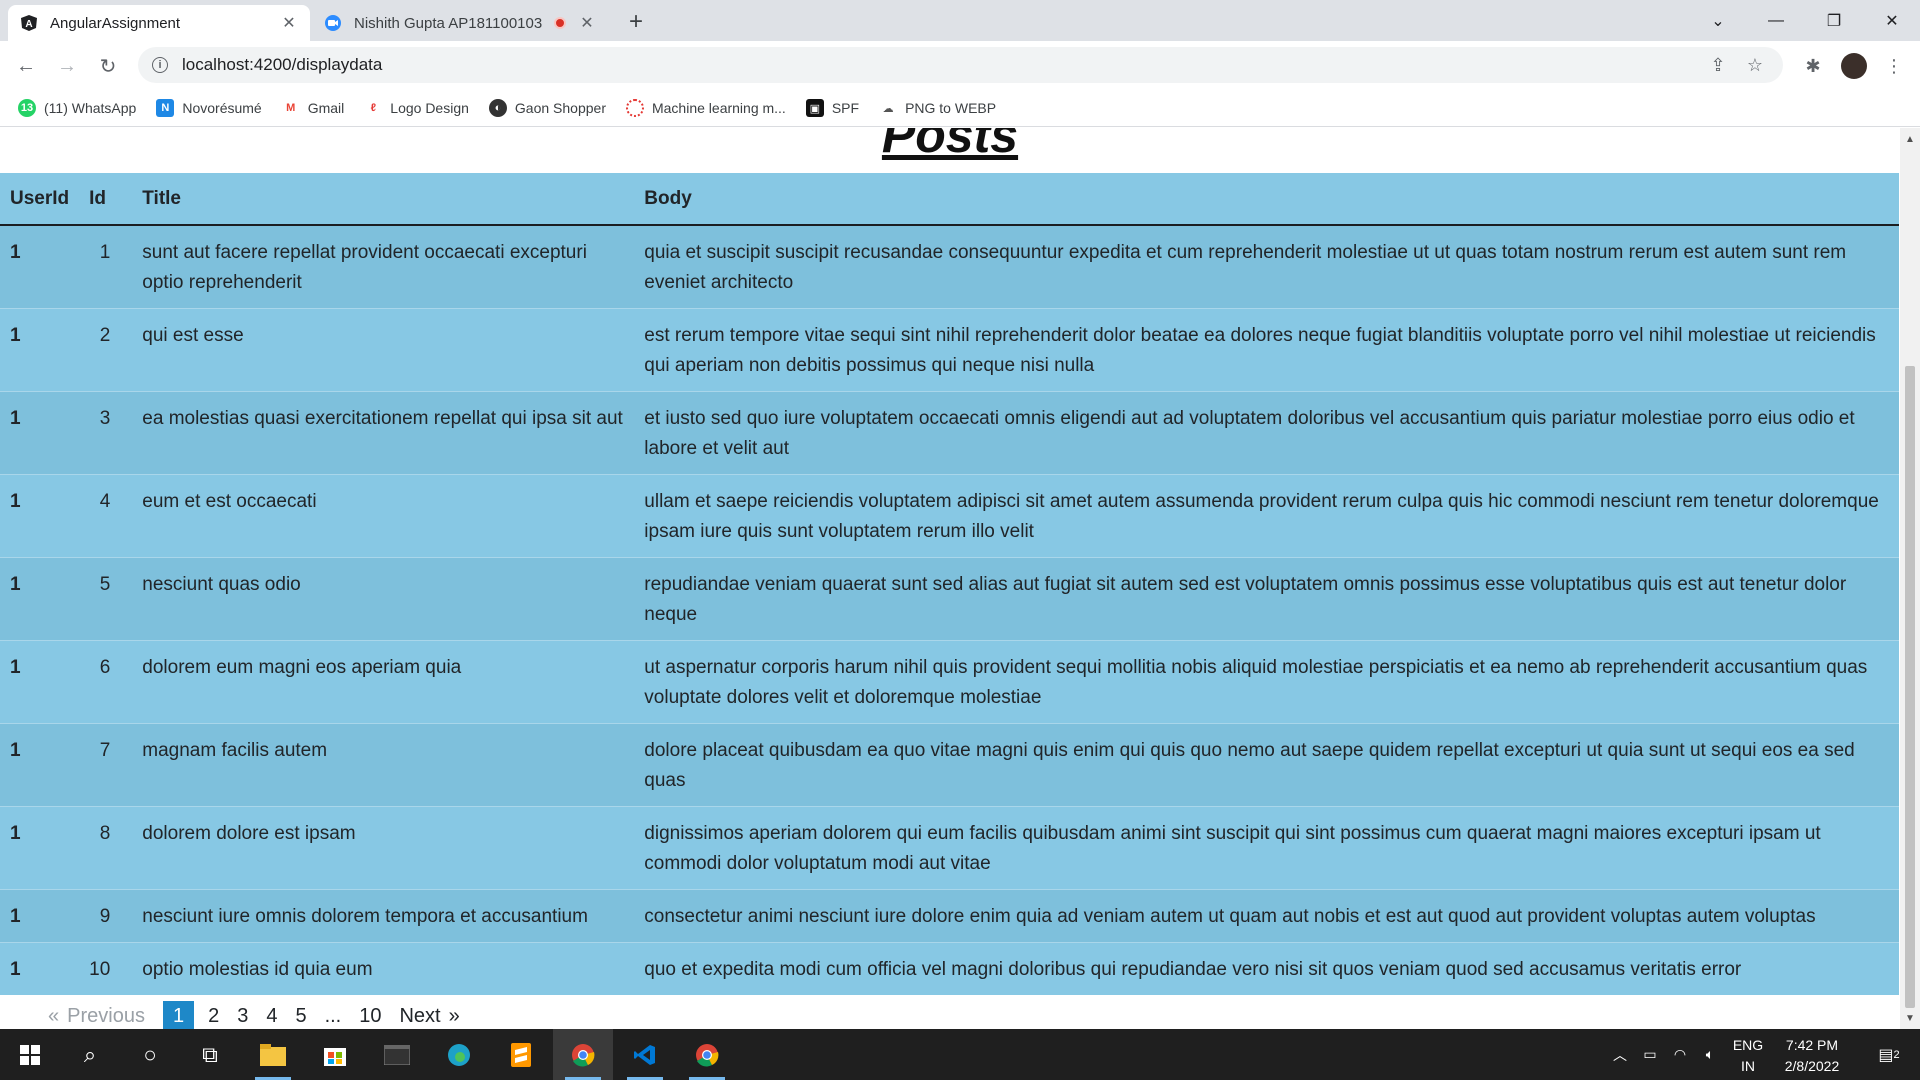 Image resolution: width=1920 pixels, height=1080 pixels. What do you see at coordinates (383, 765) in the screenshot?
I see `cell-title: magnam facilis autem` at bounding box center [383, 765].